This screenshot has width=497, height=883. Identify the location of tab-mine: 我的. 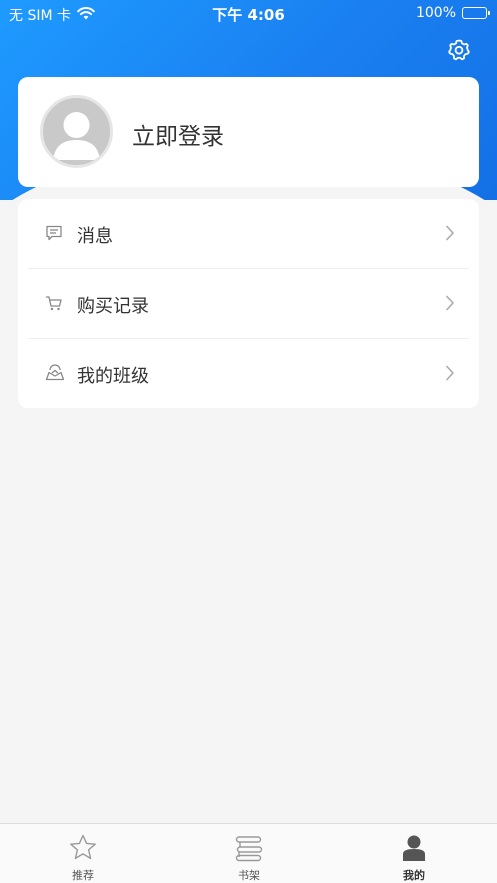
(414, 853).